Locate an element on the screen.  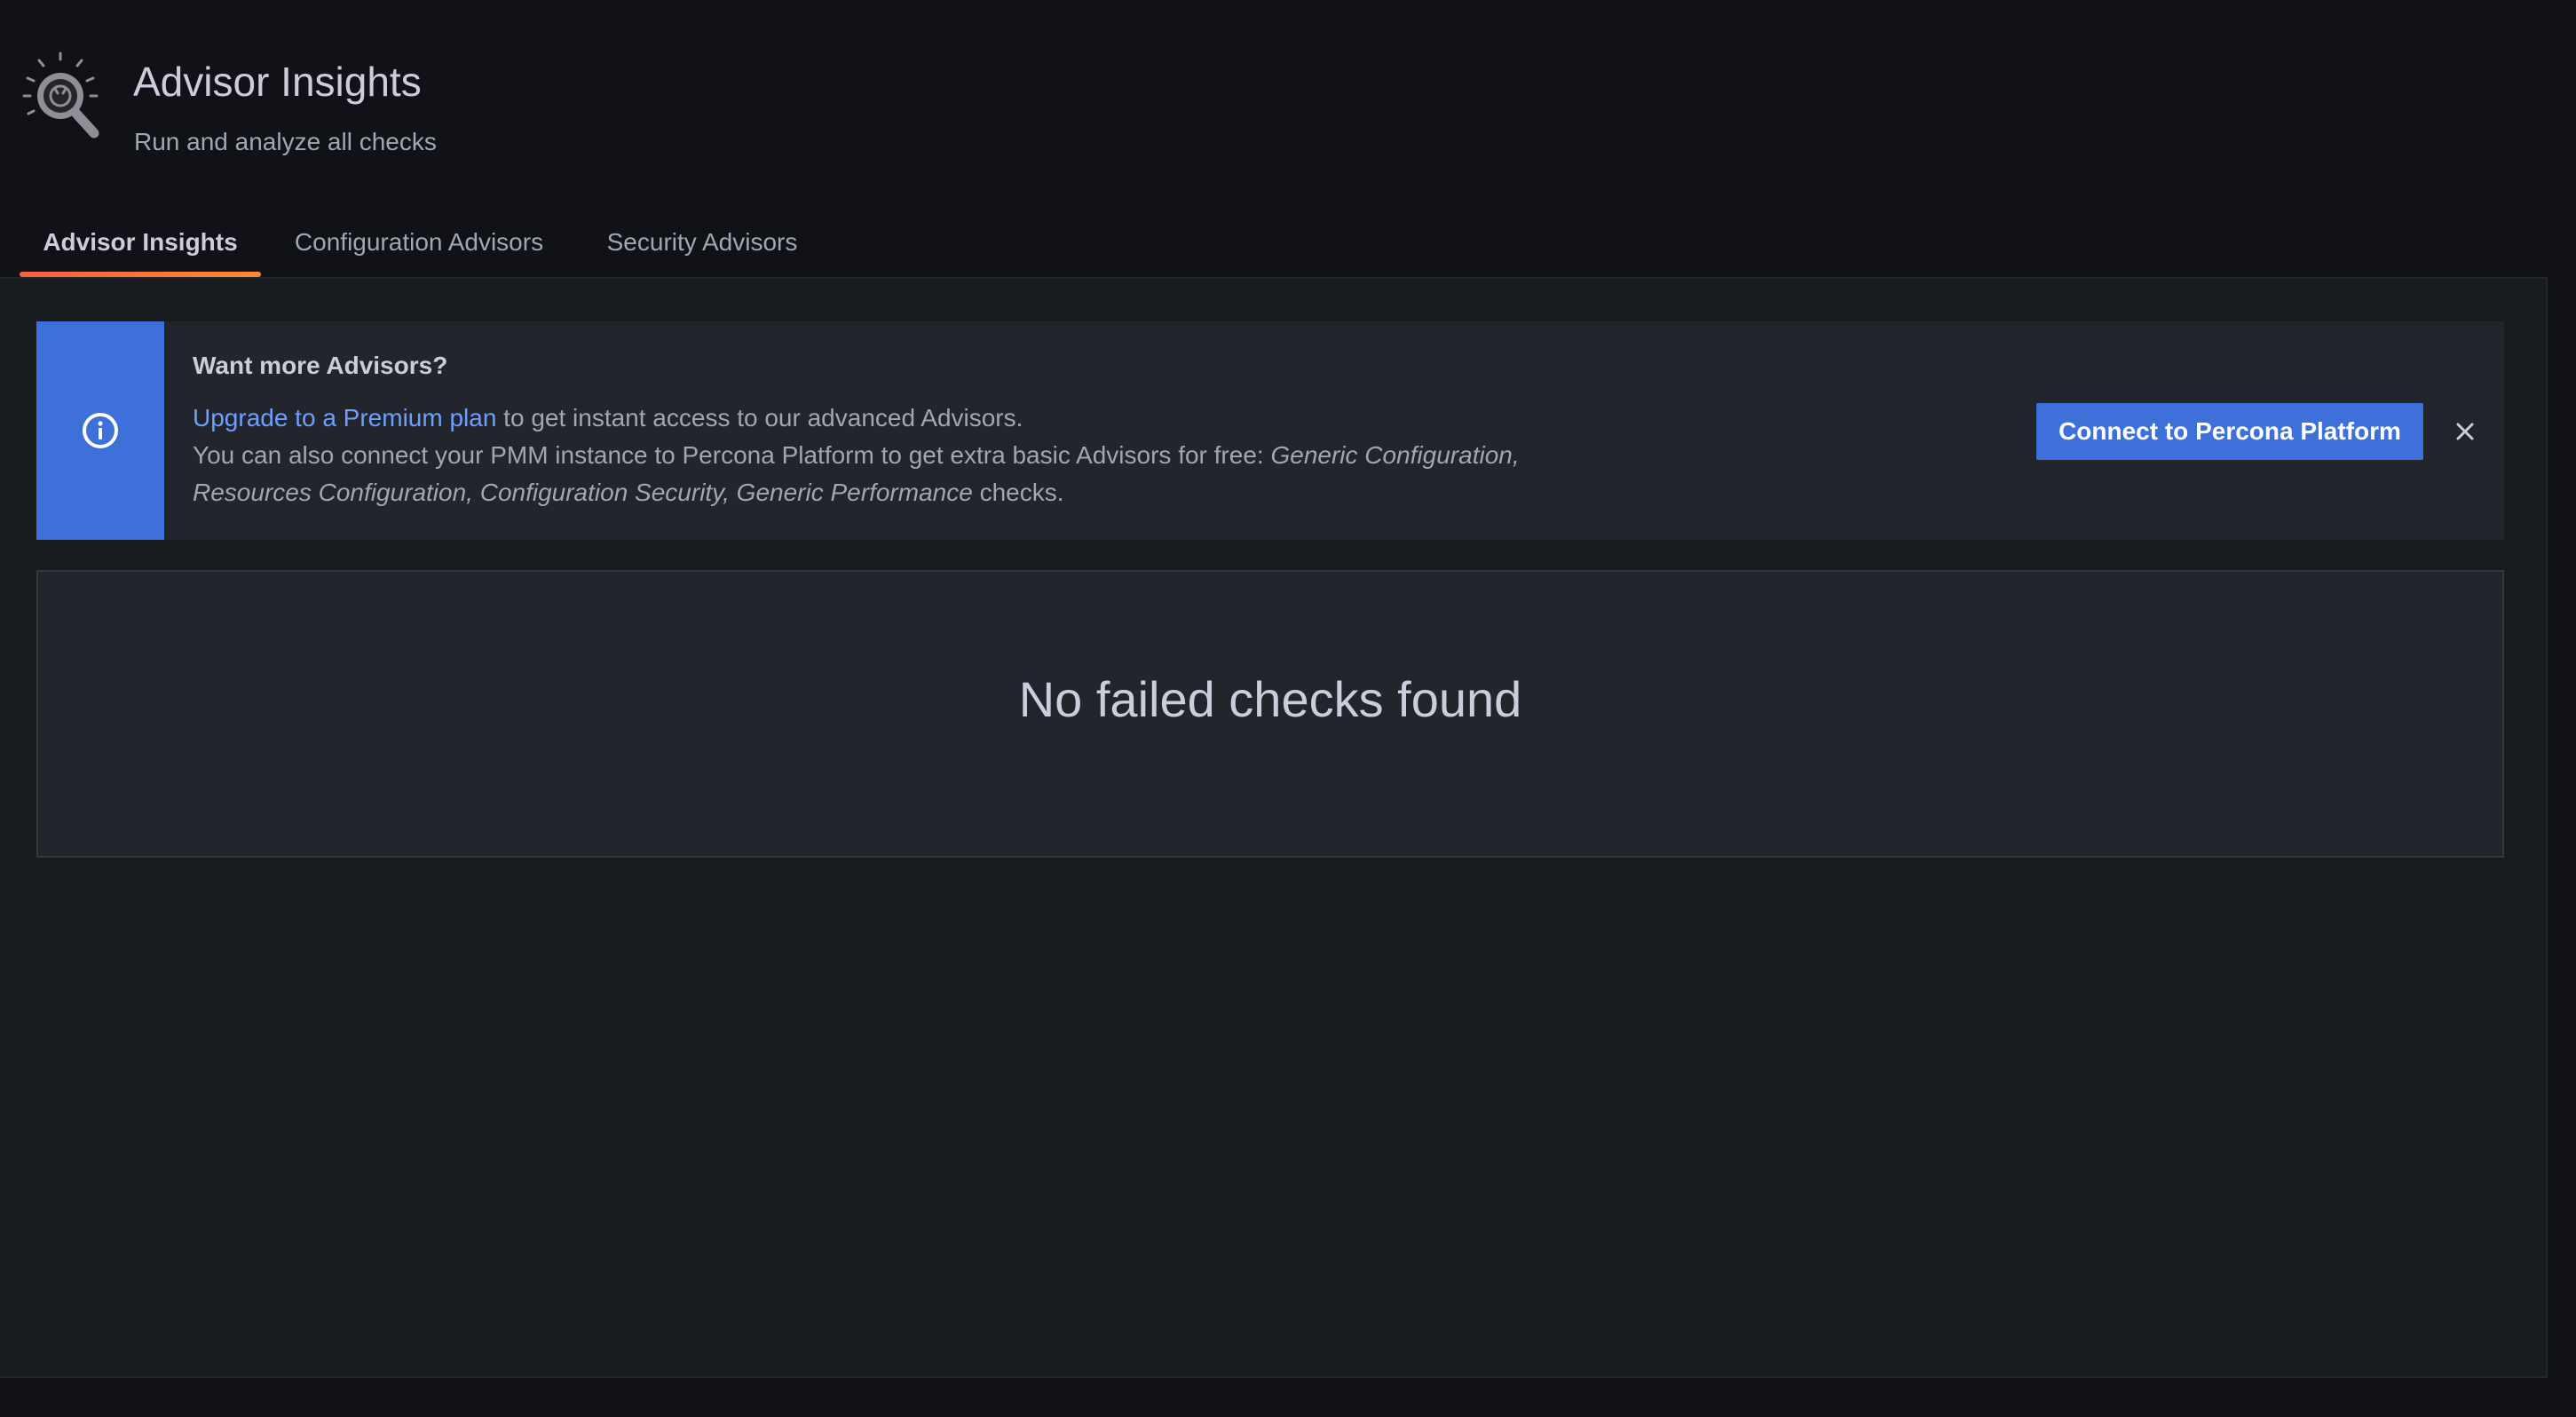
connect-to-percona-platform-button: Connect to Percona Platform is located at coordinates (2229, 432).